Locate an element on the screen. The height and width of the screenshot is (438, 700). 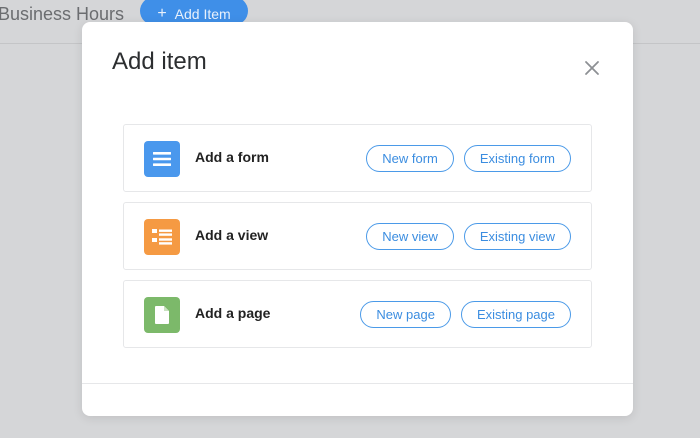
new-view-button: New view is located at coordinates (410, 236).